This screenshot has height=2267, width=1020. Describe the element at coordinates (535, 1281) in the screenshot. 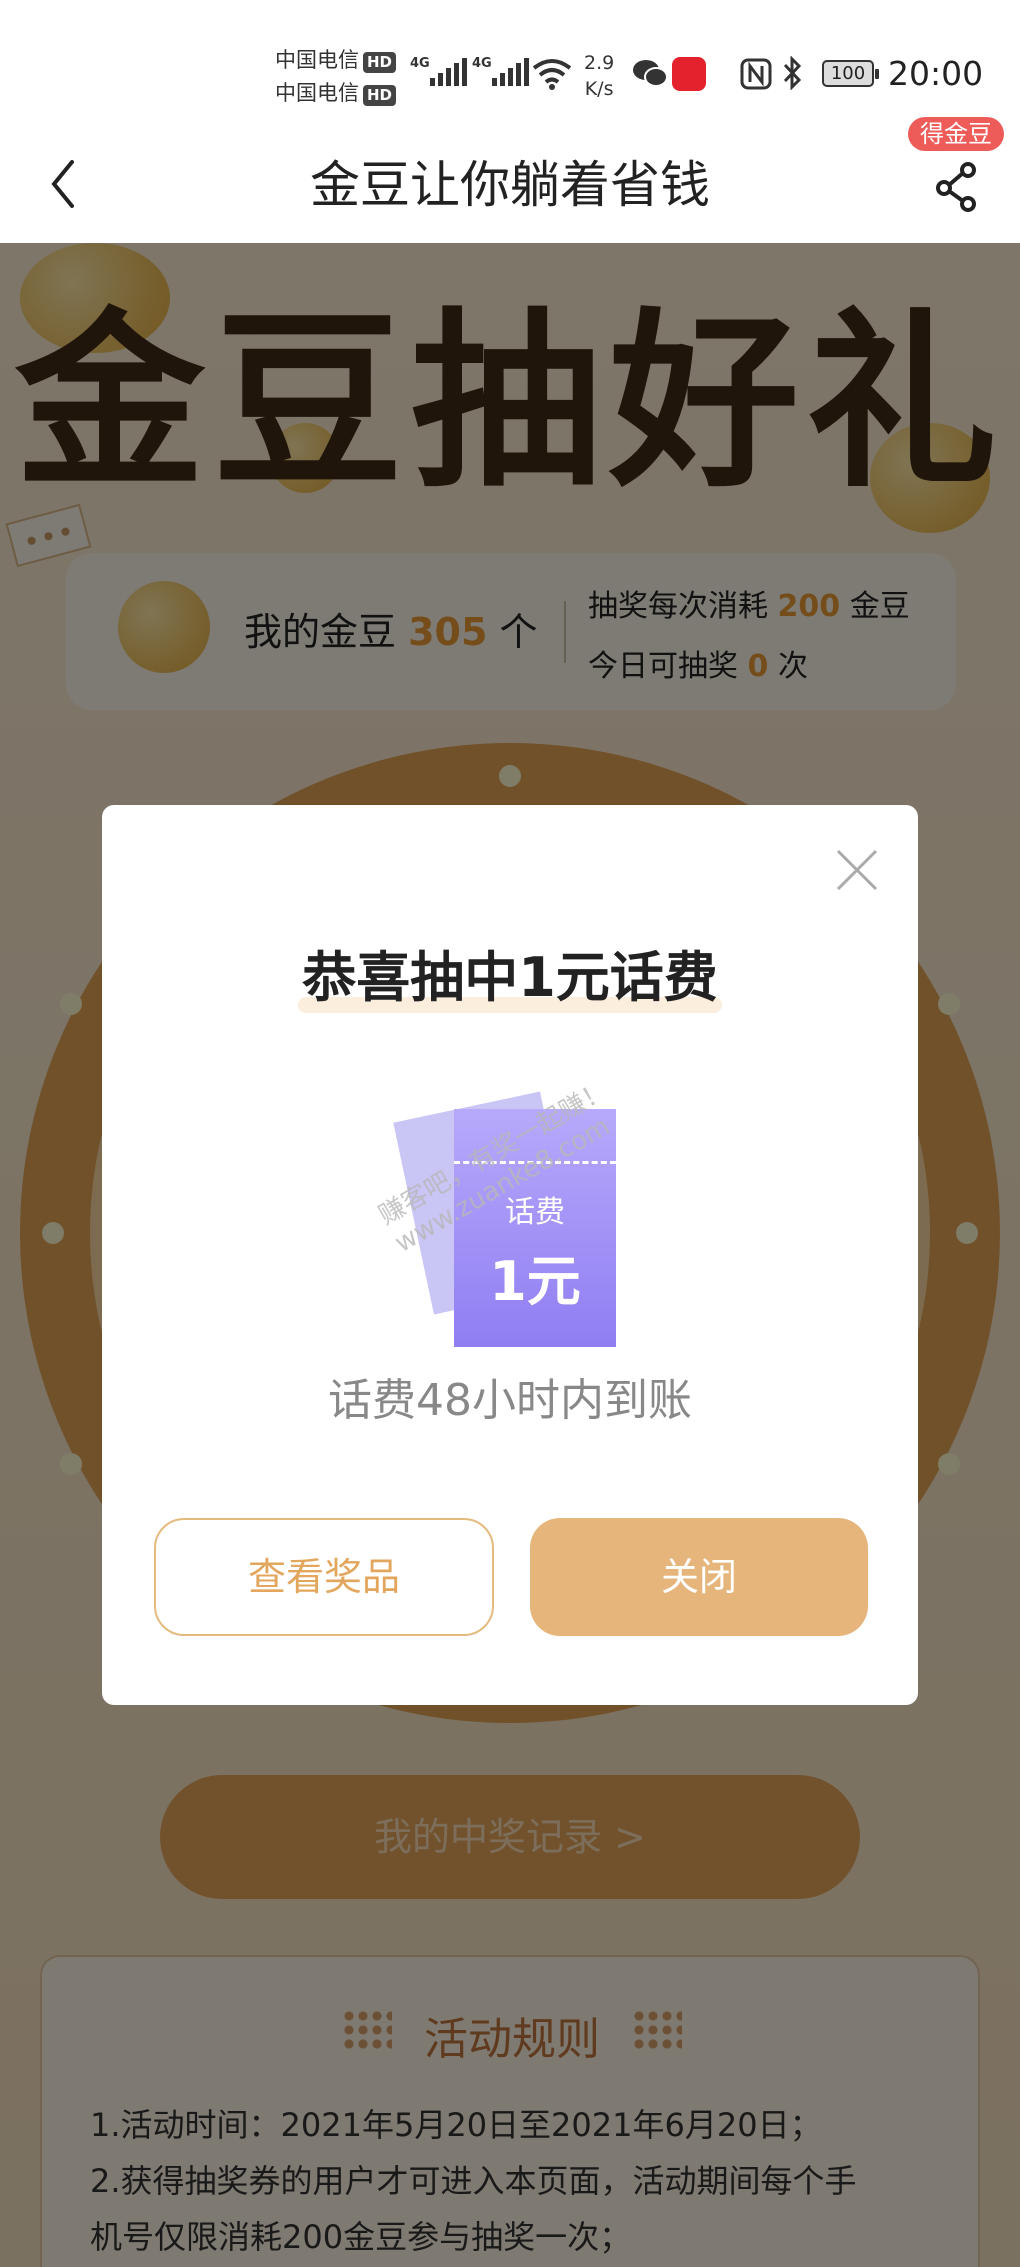

I see `coupon-value: 1元` at that location.